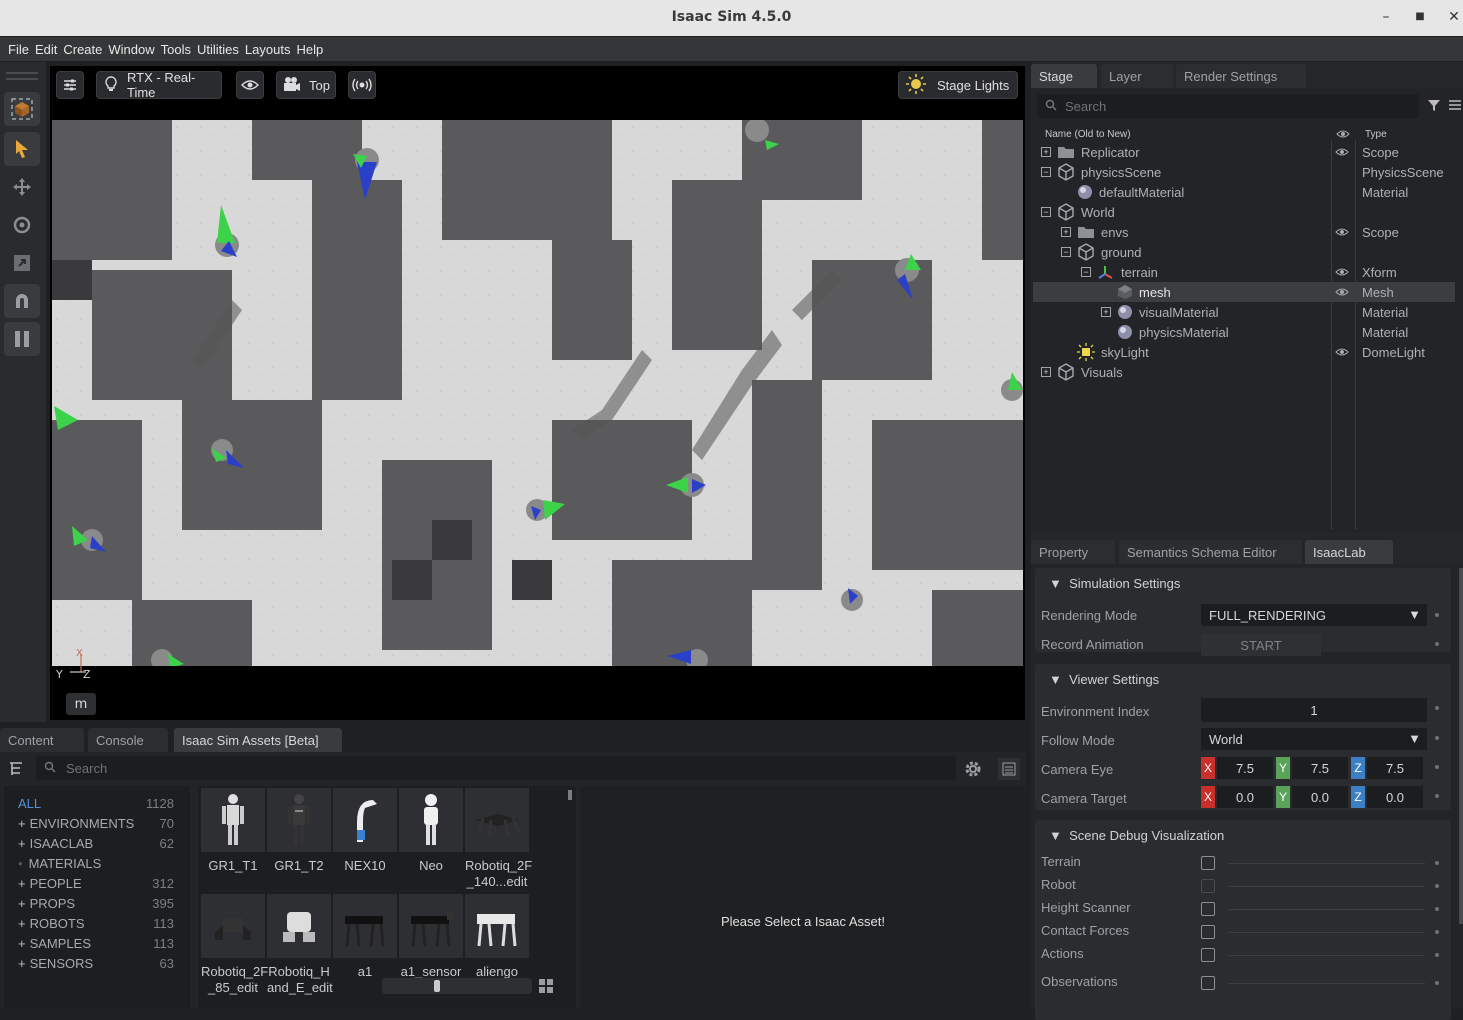 Image resolution: width=1463 pixels, height=1020 pixels. I want to click on menu-layouts: Layouts, so click(268, 49).